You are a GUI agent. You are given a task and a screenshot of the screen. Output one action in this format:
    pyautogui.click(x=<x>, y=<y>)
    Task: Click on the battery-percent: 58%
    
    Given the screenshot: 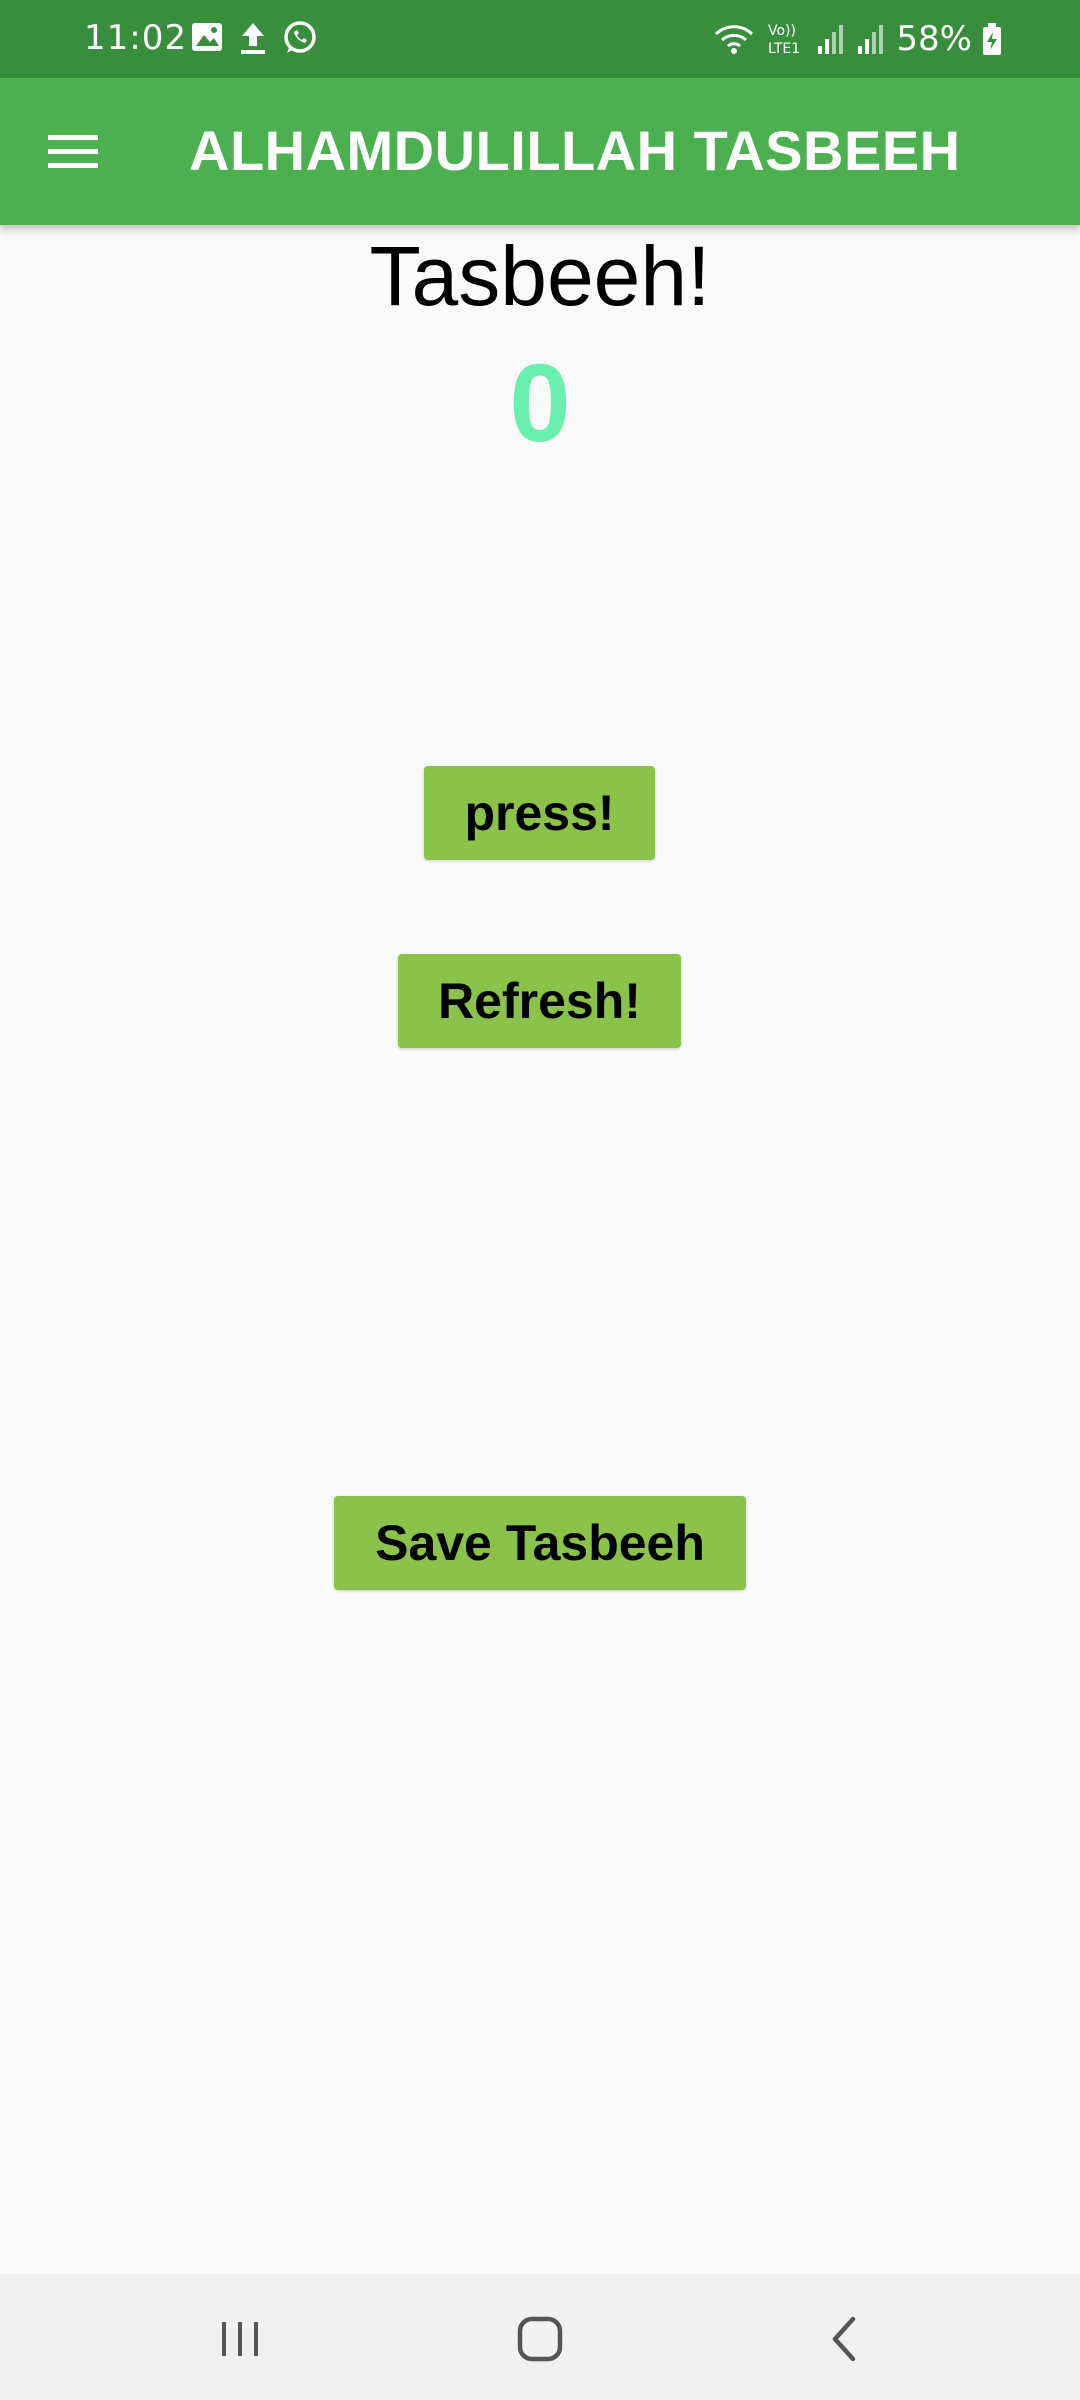 What is the action you would take?
    pyautogui.click(x=934, y=39)
    